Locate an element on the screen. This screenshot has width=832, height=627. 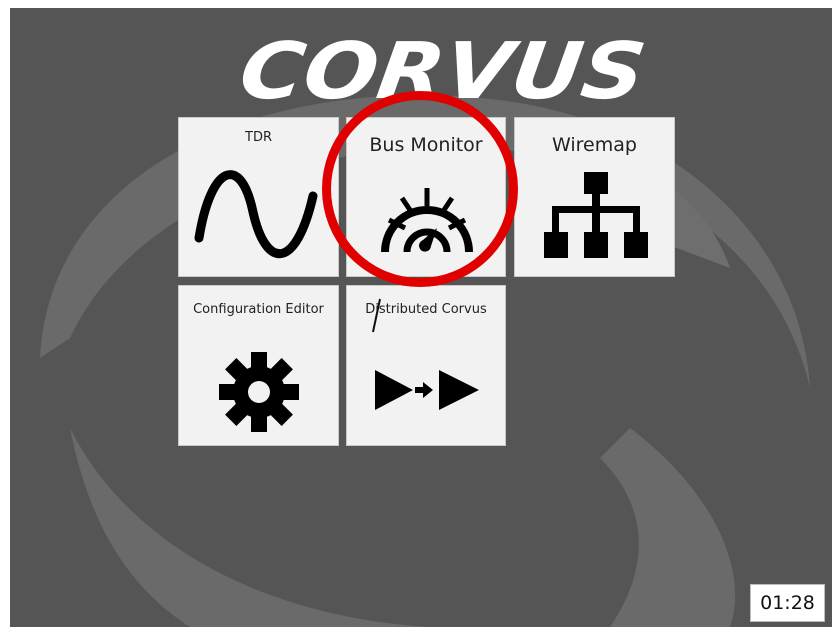
tile-distributed-corvus: Distributed Corvus is located at coordinates (426, 365).